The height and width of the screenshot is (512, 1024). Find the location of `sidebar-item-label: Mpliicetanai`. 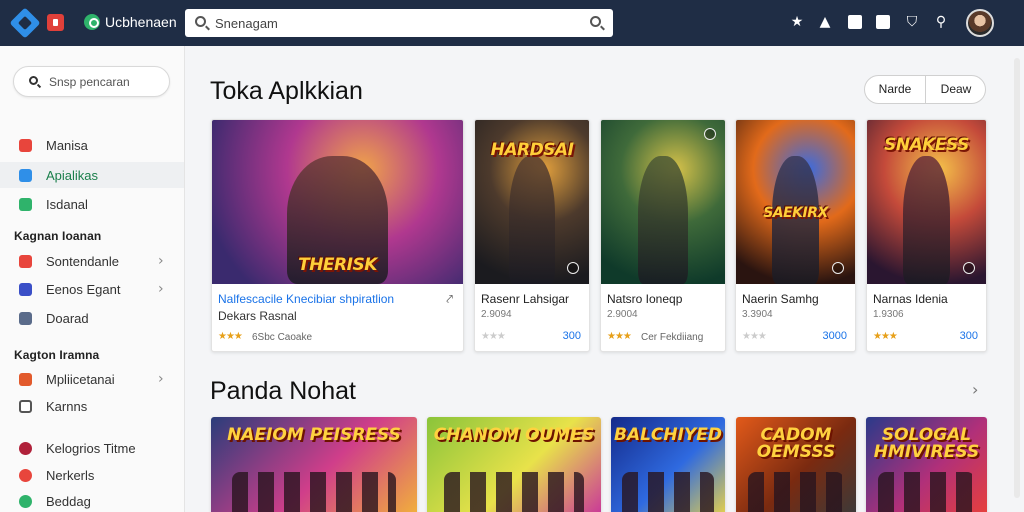

sidebar-item-label: Mpliicetanai is located at coordinates (80, 379).